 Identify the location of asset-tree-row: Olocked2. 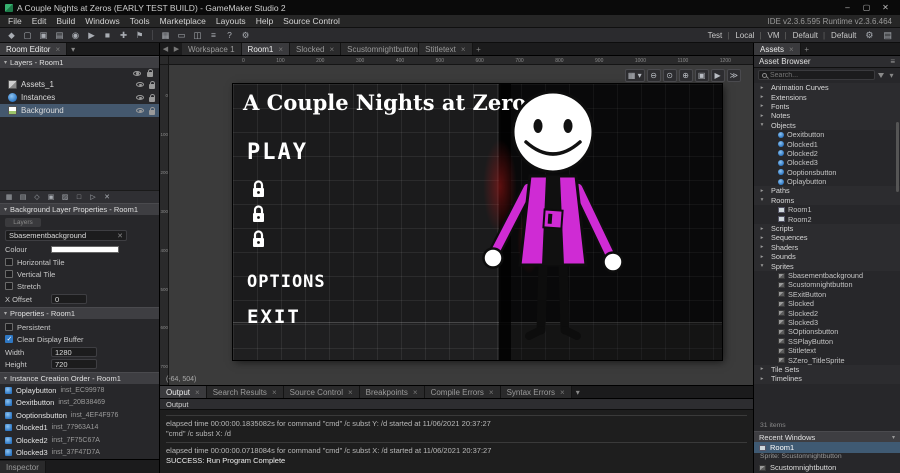
(827, 153).